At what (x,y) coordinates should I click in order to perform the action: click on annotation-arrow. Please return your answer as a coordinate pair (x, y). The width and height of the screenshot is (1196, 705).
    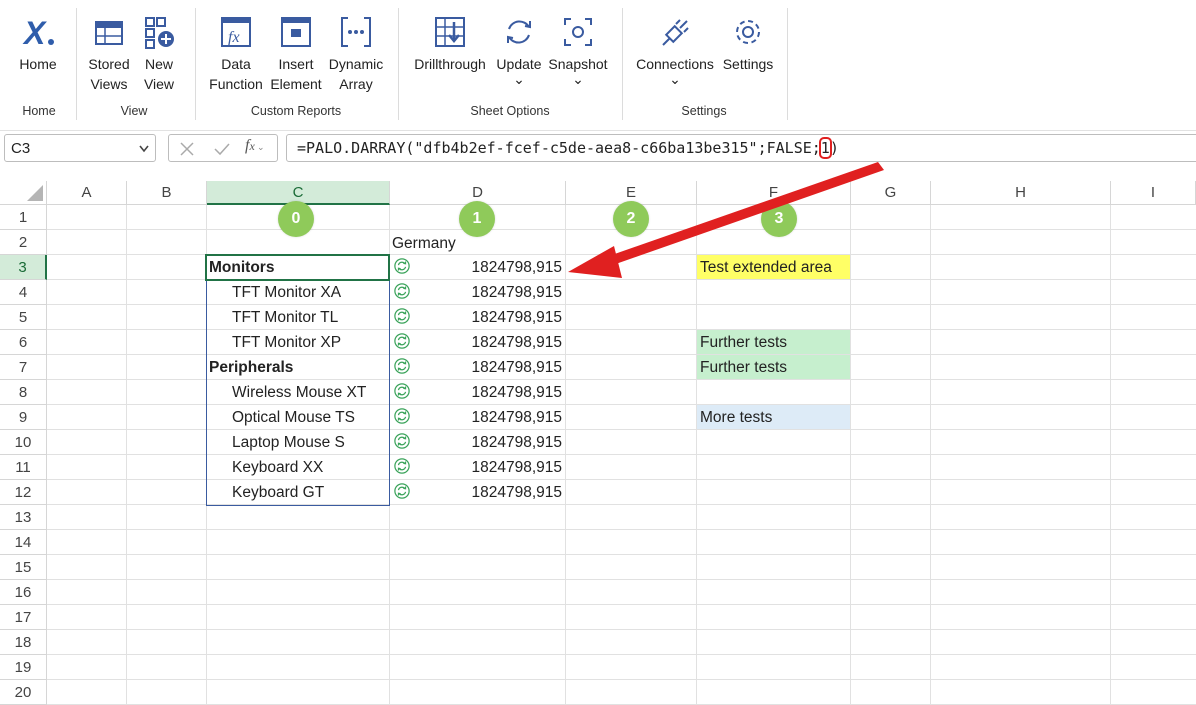
    Looking at the image, I should click on (726, 220).